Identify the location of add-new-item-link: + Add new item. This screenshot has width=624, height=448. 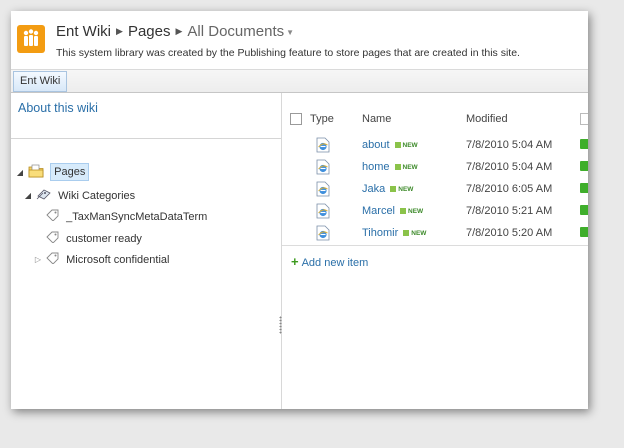
(329, 261).